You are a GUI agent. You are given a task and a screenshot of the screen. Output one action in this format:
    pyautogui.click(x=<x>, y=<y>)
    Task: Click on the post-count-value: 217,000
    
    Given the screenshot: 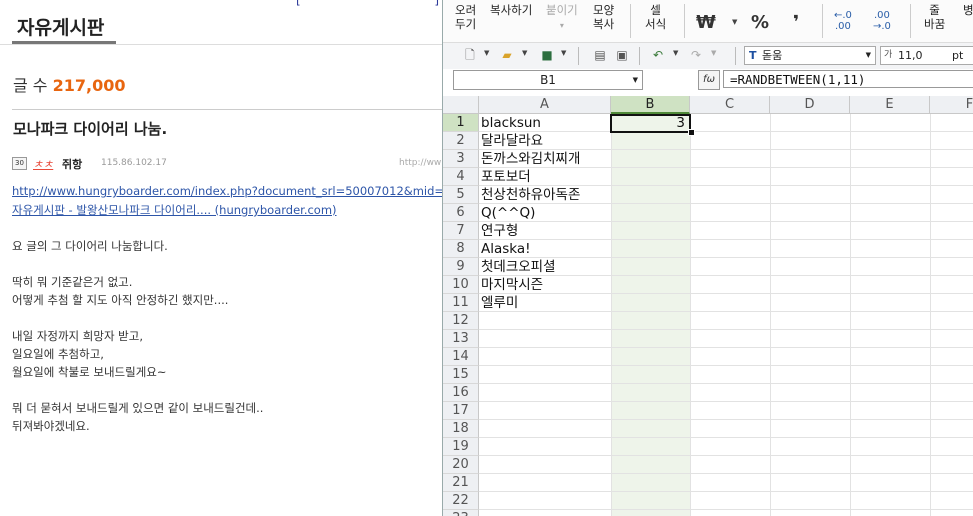 What is the action you would take?
    pyautogui.click(x=89, y=85)
    